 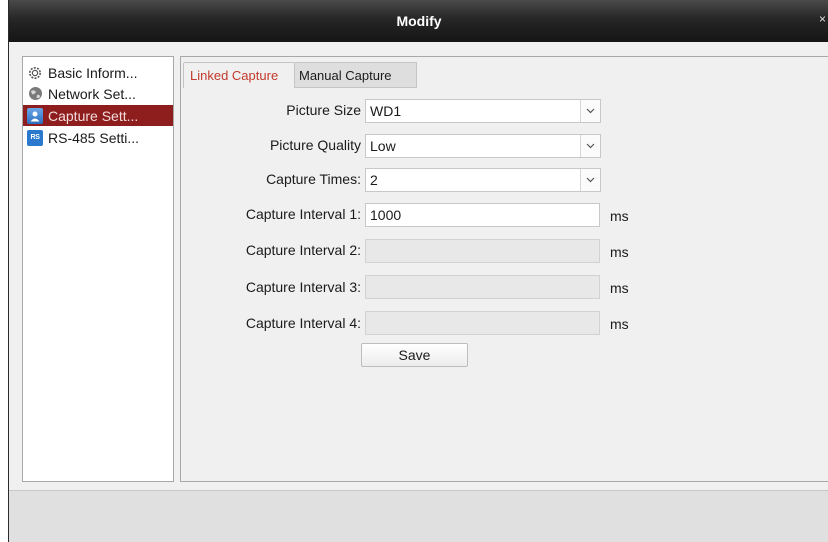 What do you see at coordinates (313, 179) in the screenshot?
I see `capture-times-label: Capture Times:` at bounding box center [313, 179].